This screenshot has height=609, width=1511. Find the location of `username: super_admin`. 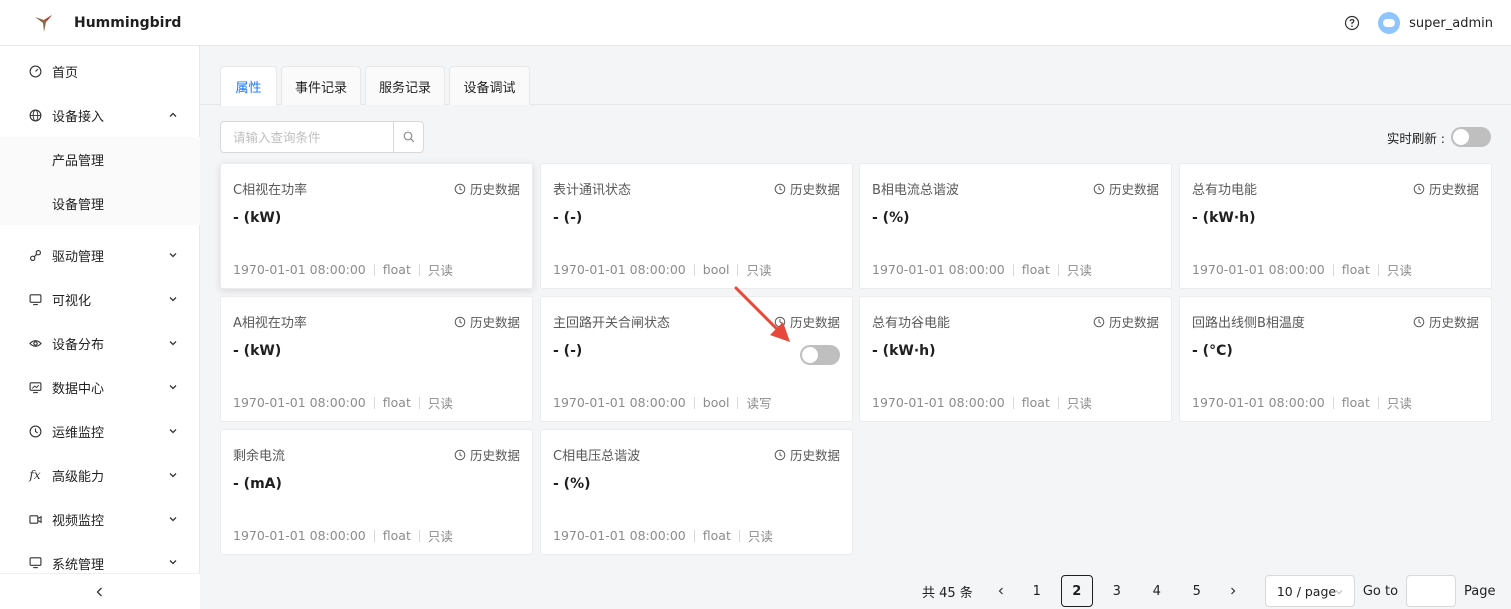

username: super_admin is located at coordinates (1451, 23).